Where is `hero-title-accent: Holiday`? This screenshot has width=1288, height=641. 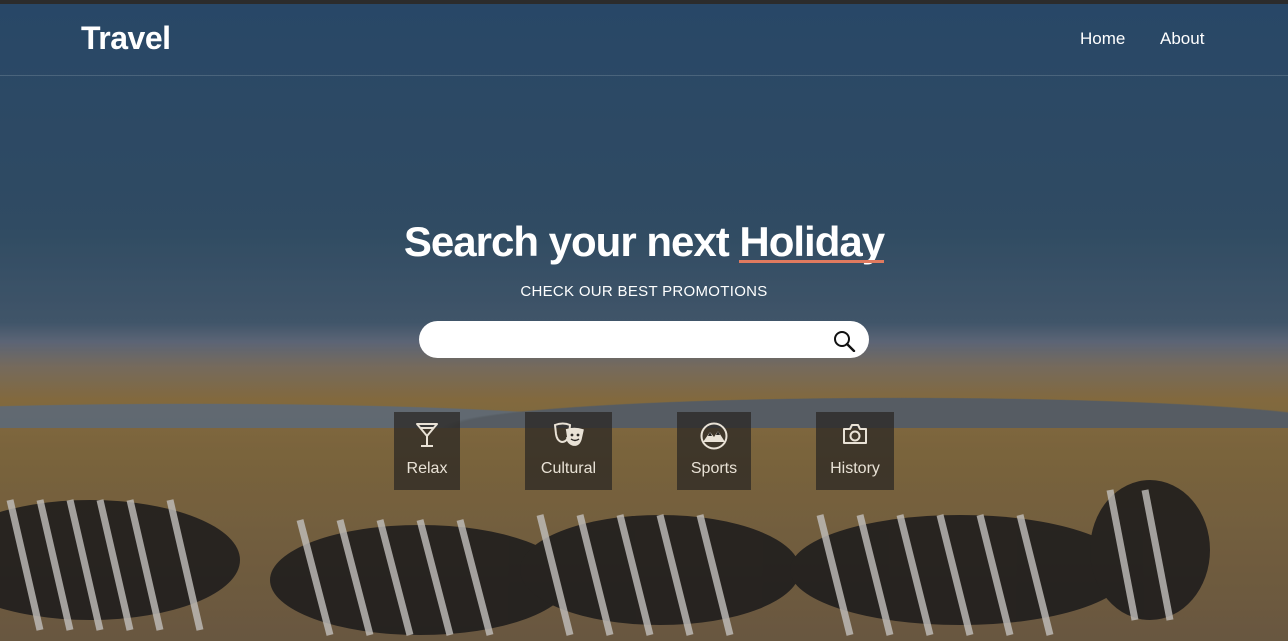 hero-title-accent: Holiday is located at coordinates (812, 241).